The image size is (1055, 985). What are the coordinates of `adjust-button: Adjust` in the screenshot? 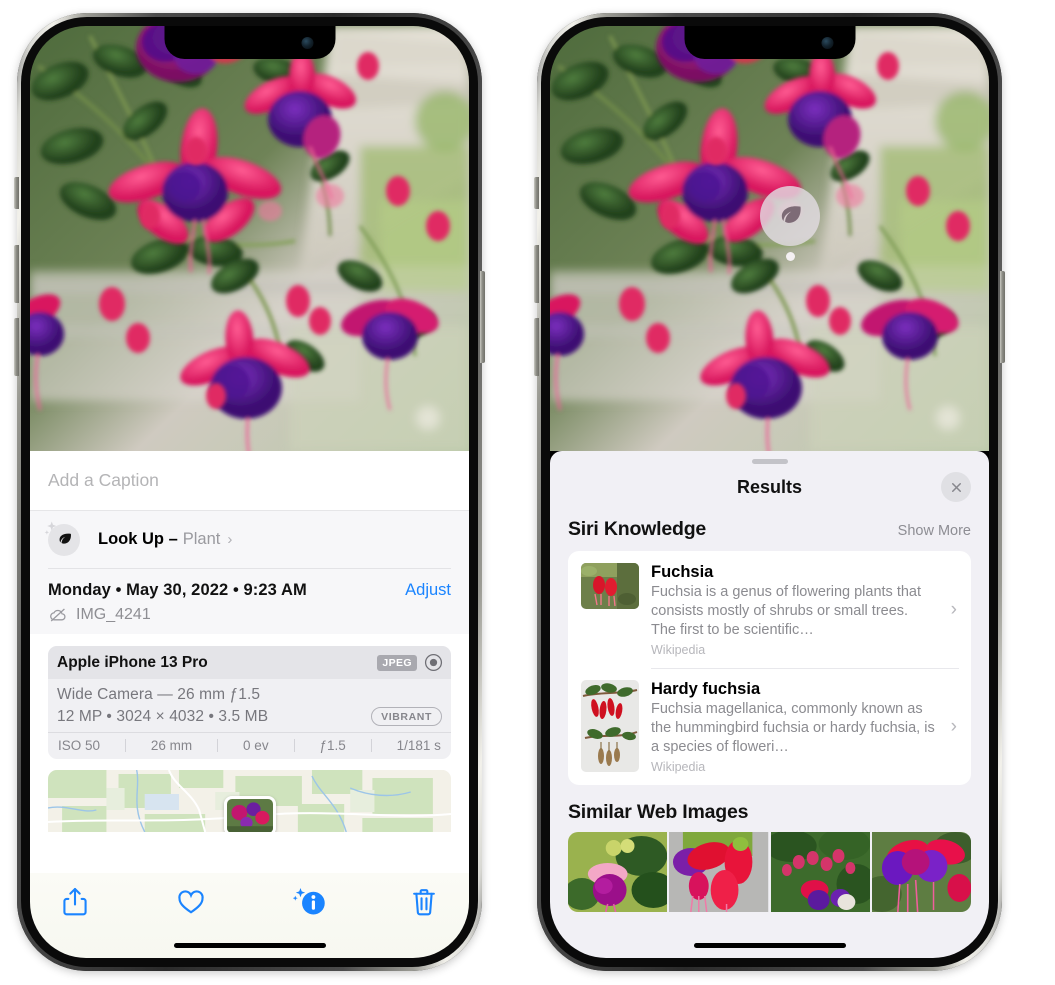 It's located at (428, 590).